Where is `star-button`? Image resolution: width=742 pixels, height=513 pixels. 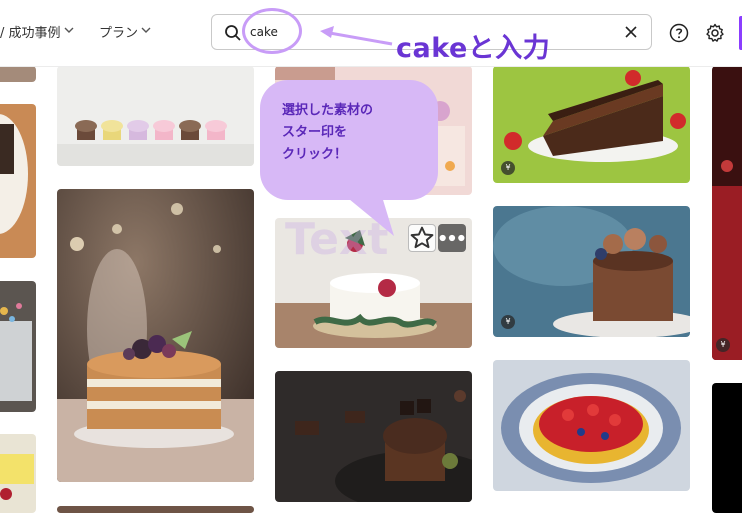
star-button is located at coordinates (422, 238).